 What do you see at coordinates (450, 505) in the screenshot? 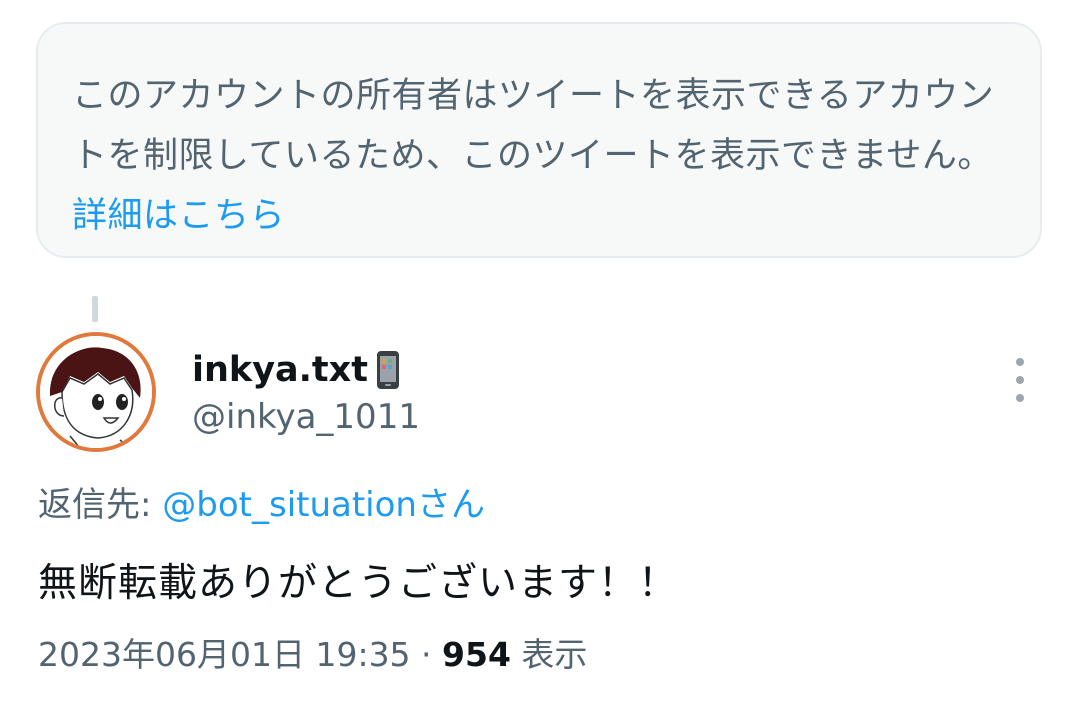
I see `reply-mention-suffix: さん` at bounding box center [450, 505].